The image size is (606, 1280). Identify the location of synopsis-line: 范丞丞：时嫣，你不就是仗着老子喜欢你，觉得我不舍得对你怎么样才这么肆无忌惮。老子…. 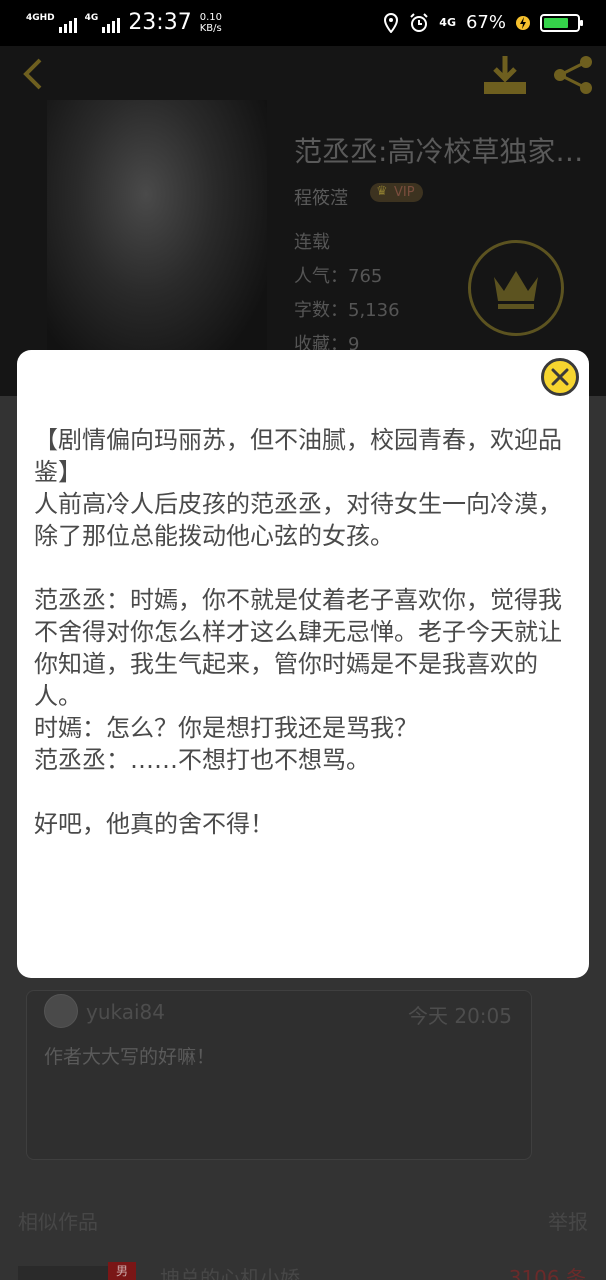
(298, 648).